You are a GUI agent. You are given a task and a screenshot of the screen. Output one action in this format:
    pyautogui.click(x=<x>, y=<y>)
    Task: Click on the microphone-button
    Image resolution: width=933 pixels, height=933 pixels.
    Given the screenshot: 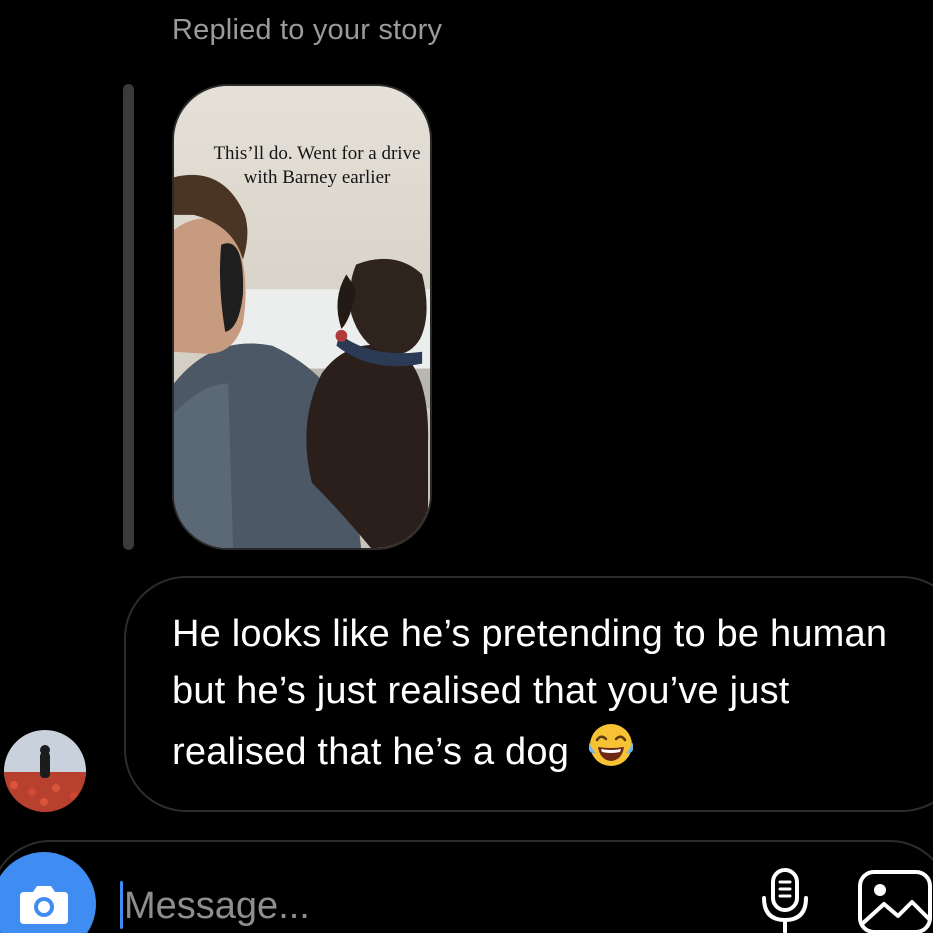 What is the action you would take?
    pyautogui.click(x=785, y=899)
    